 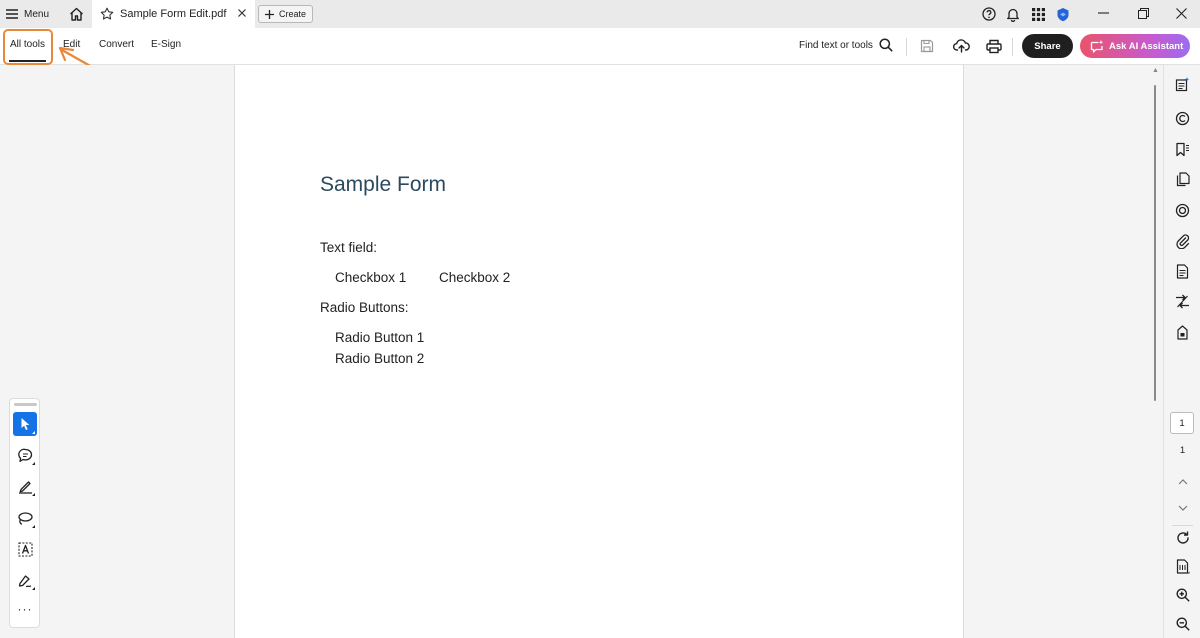 I want to click on attachment-icon, so click(x=1182, y=241).